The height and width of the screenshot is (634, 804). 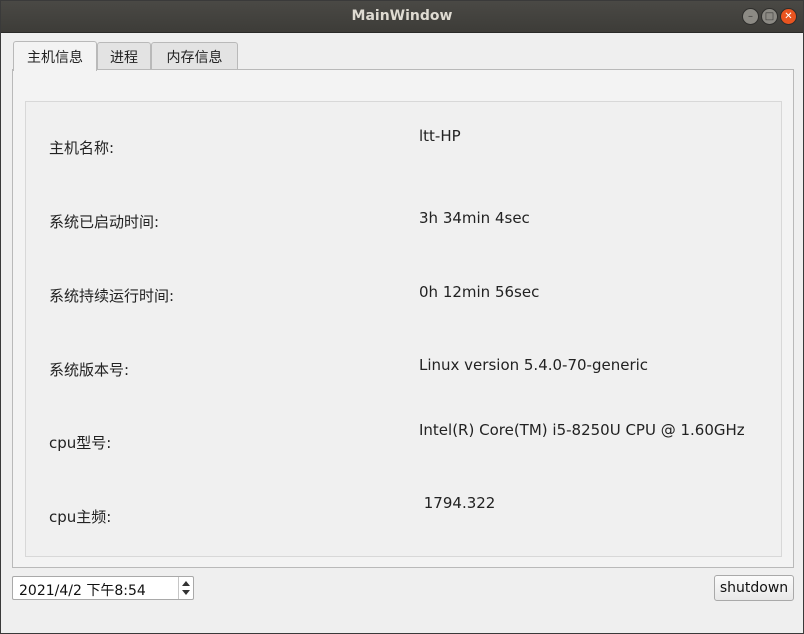 I want to click on tab-label: 进程, so click(x=124, y=57).